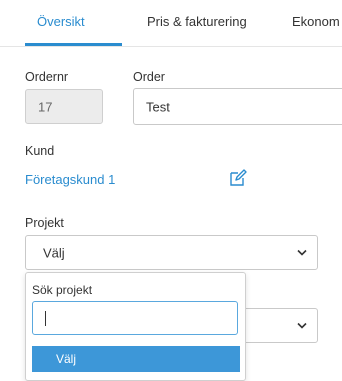 This screenshot has height=381, width=342. Describe the element at coordinates (45, 318) in the screenshot. I see `text-caret` at that location.